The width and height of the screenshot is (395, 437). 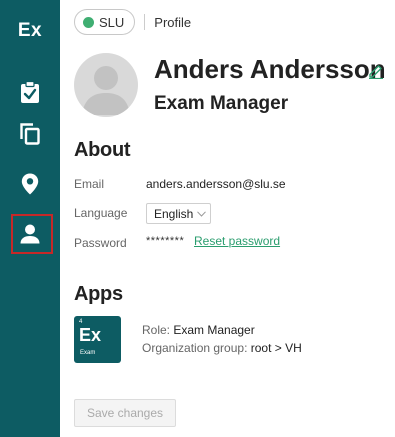 I want to click on copy-icon, so click(x=30, y=134).